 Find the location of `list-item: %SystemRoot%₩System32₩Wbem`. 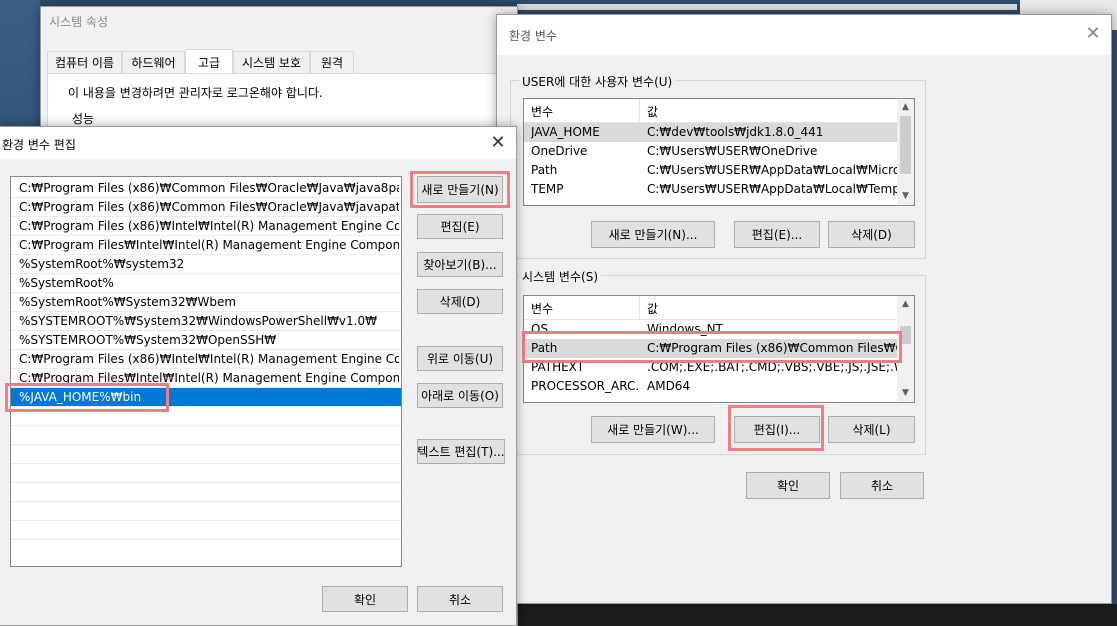

list-item: %SystemRoot%₩System32₩Wbem is located at coordinates (206, 302).